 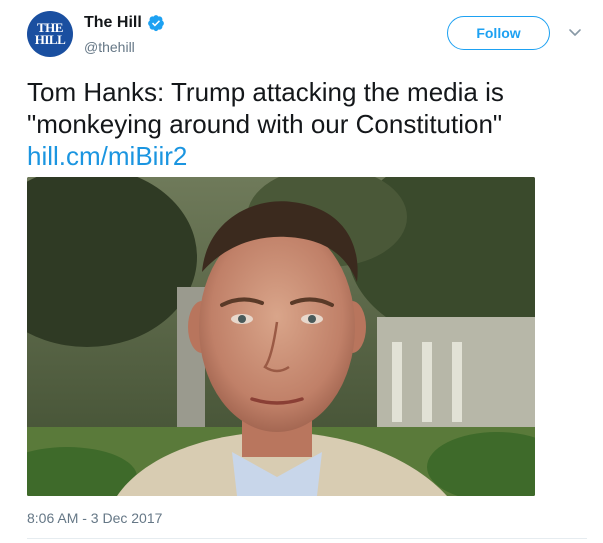 What do you see at coordinates (109, 47) in the screenshot?
I see `author-handle: @thehill` at bounding box center [109, 47].